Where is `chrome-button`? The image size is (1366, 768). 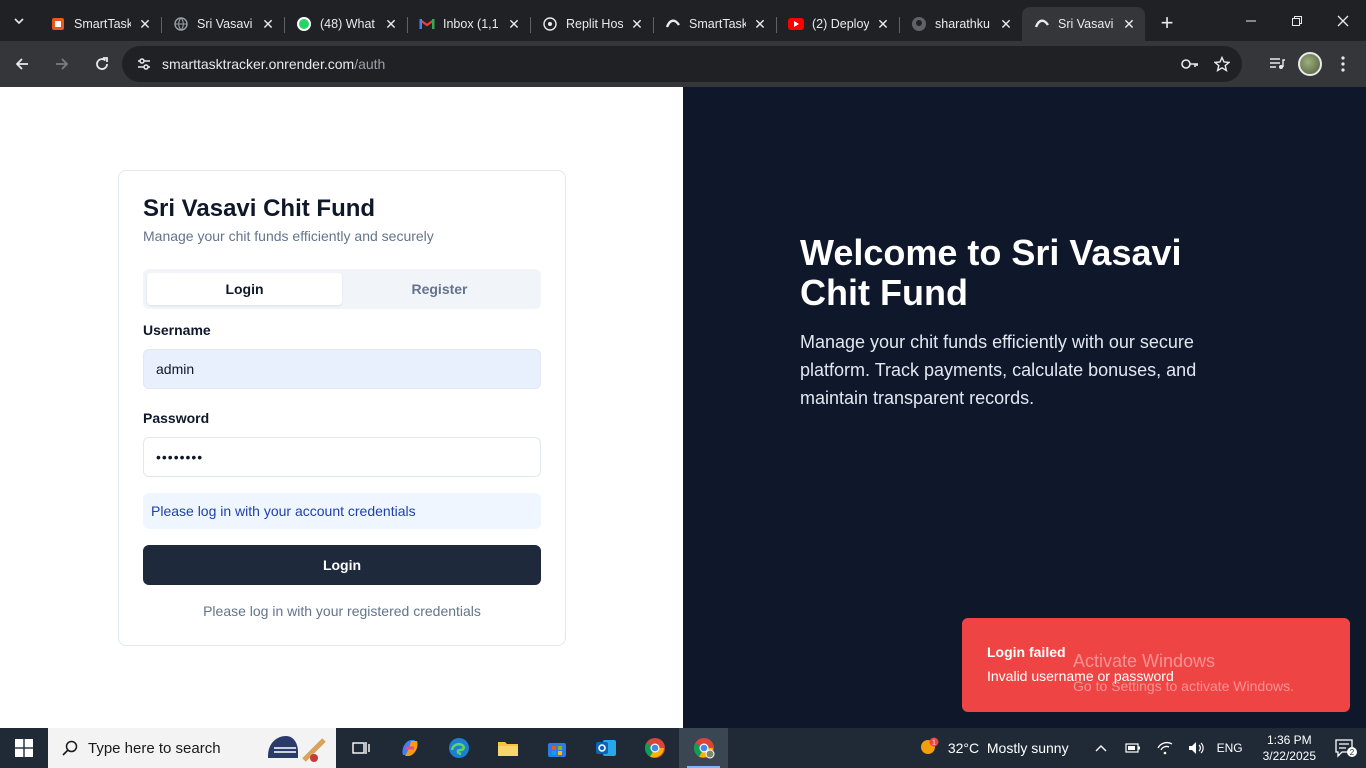
chrome-button is located at coordinates (654, 748).